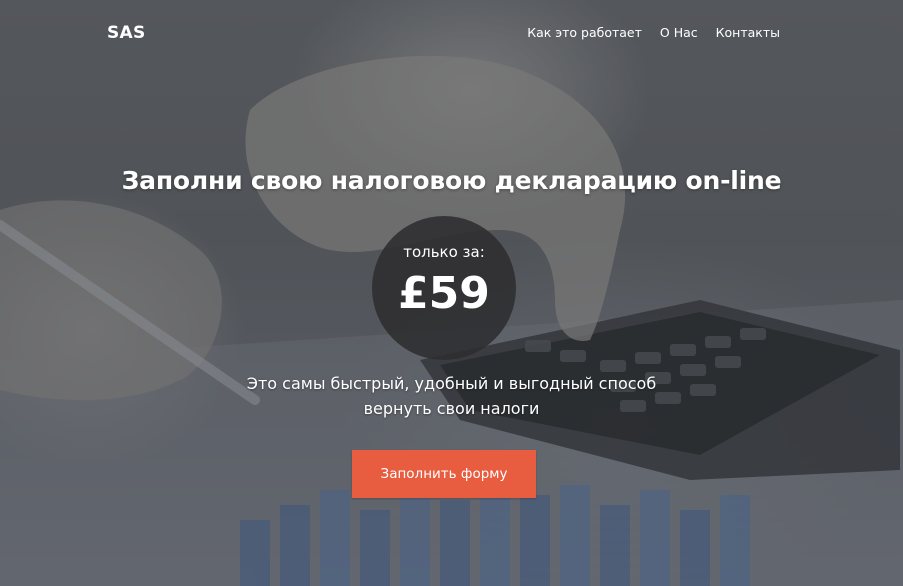  Describe the element at coordinates (748, 32) in the screenshot. I see `nav-link-contacts: Контакты` at that location.